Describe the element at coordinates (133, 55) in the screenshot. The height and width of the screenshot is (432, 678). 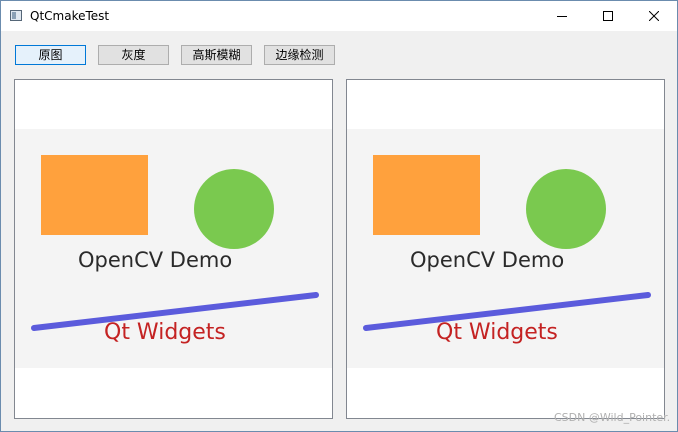
I see `grayscale-button: 灰度` at that location.